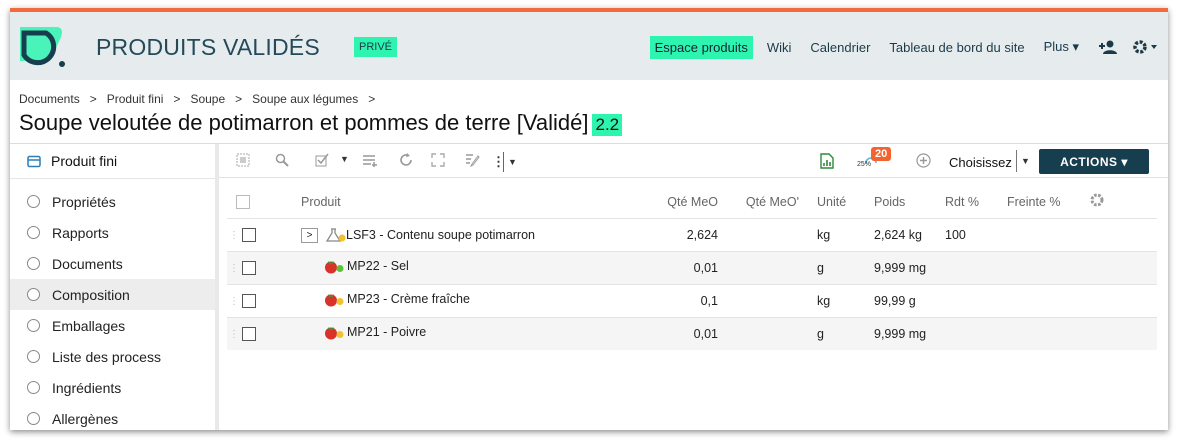  What do you see at coordinates (406, 160) in the screenshot?
I see `refresh-icon` at bounding box center [406, 160].